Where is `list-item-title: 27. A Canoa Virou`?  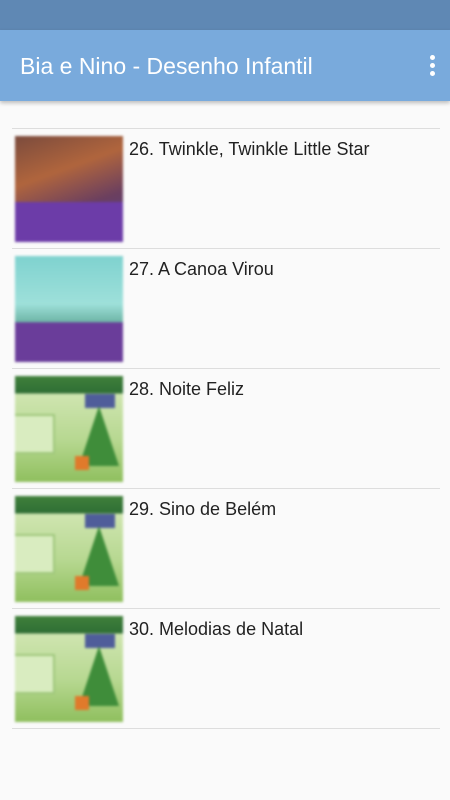 list-item-title: 27. A Canoa Virou is located at coordinates (201, 269).